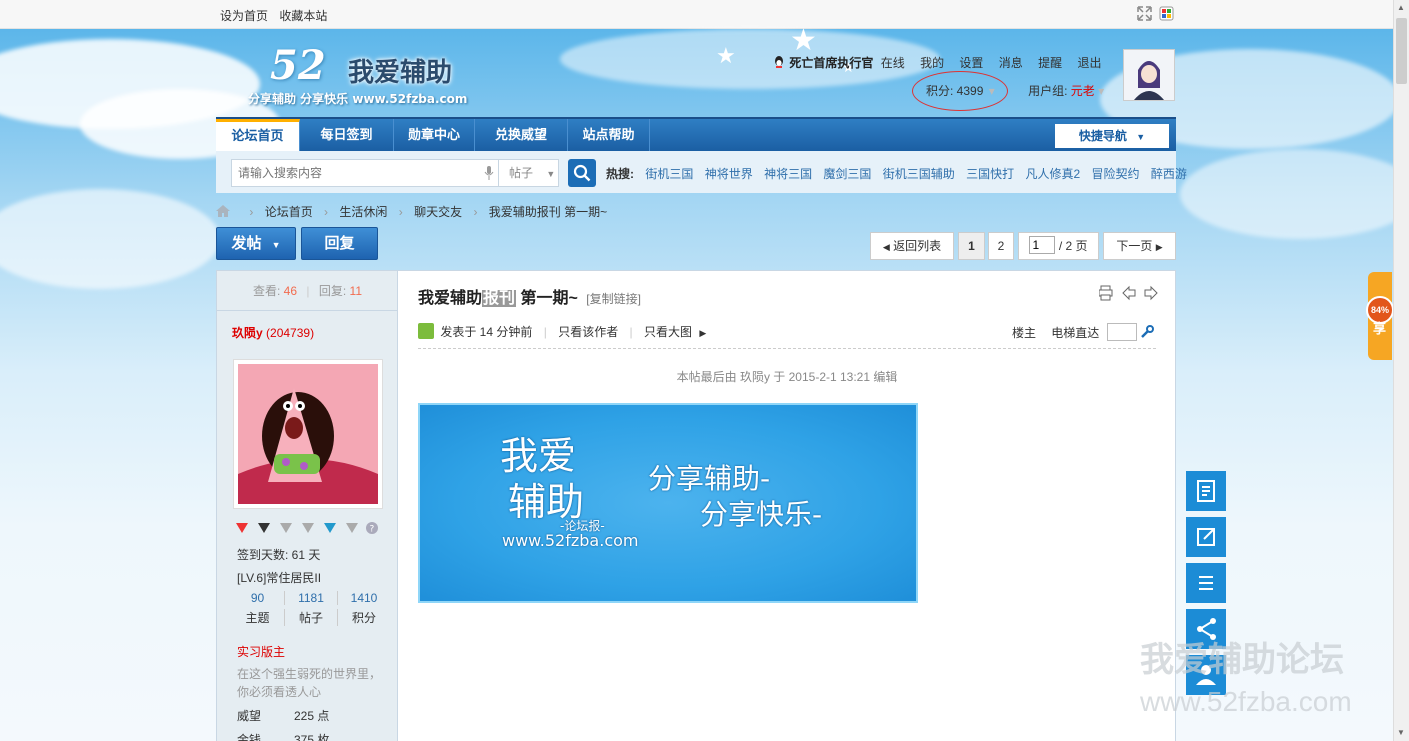 Image resolution: width=1409 pixels, height=741 pixels. What do you see at coordinates (588, 332) in the screenshot?
I see `only-author-link: 只看该作者` at bounding box center [588, 332].